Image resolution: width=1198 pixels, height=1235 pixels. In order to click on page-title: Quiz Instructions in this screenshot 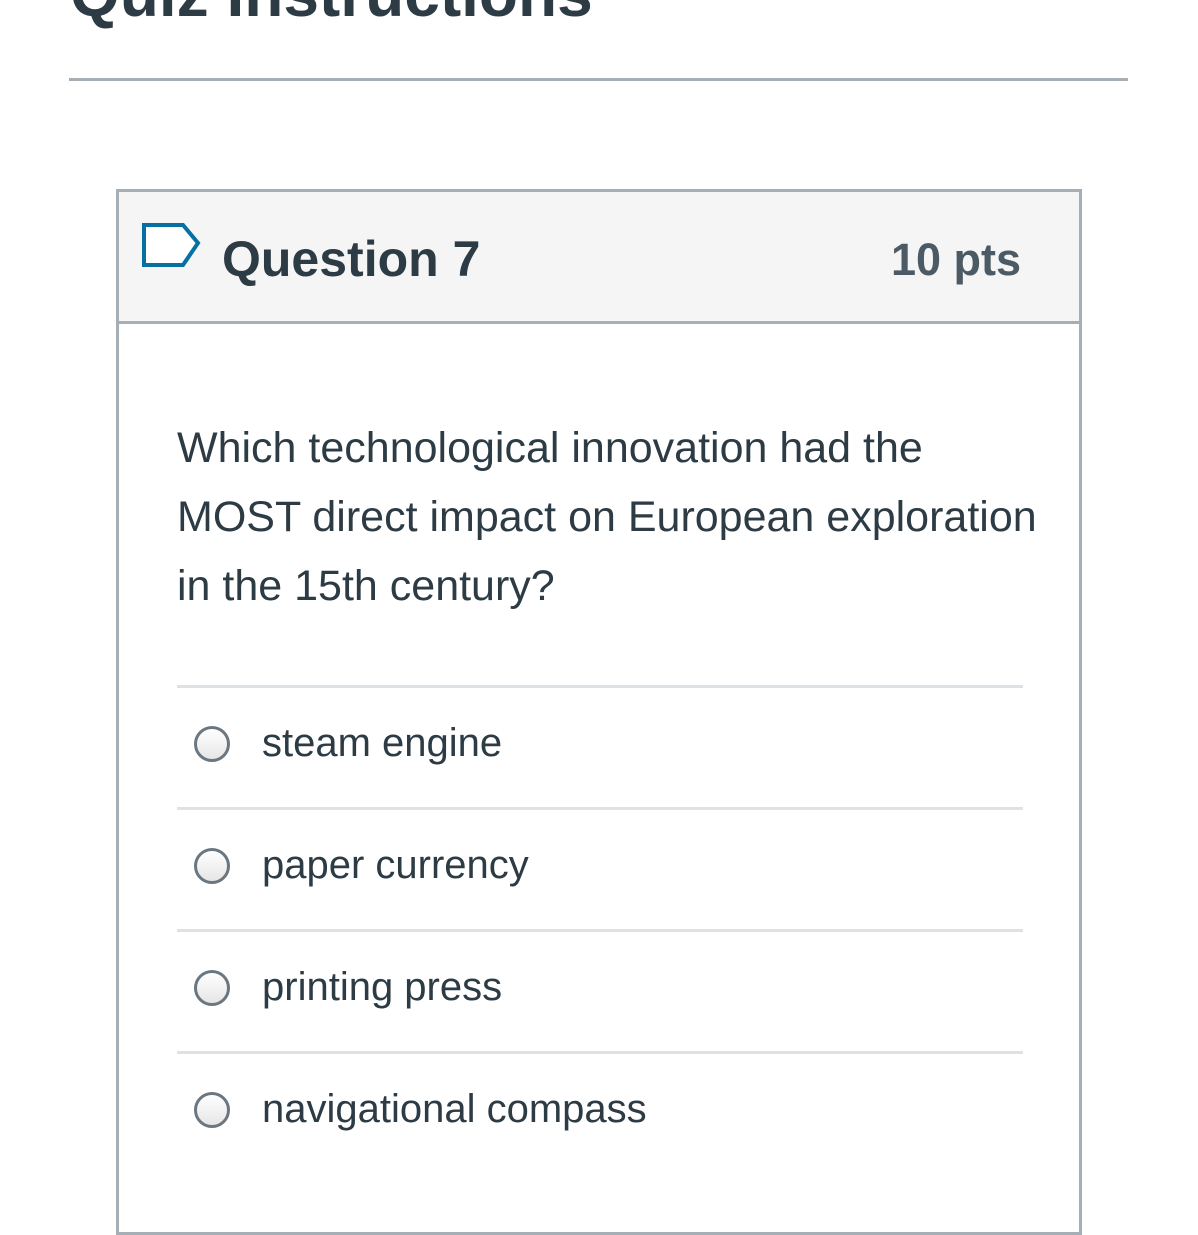, I will do `click(331, 13)`.